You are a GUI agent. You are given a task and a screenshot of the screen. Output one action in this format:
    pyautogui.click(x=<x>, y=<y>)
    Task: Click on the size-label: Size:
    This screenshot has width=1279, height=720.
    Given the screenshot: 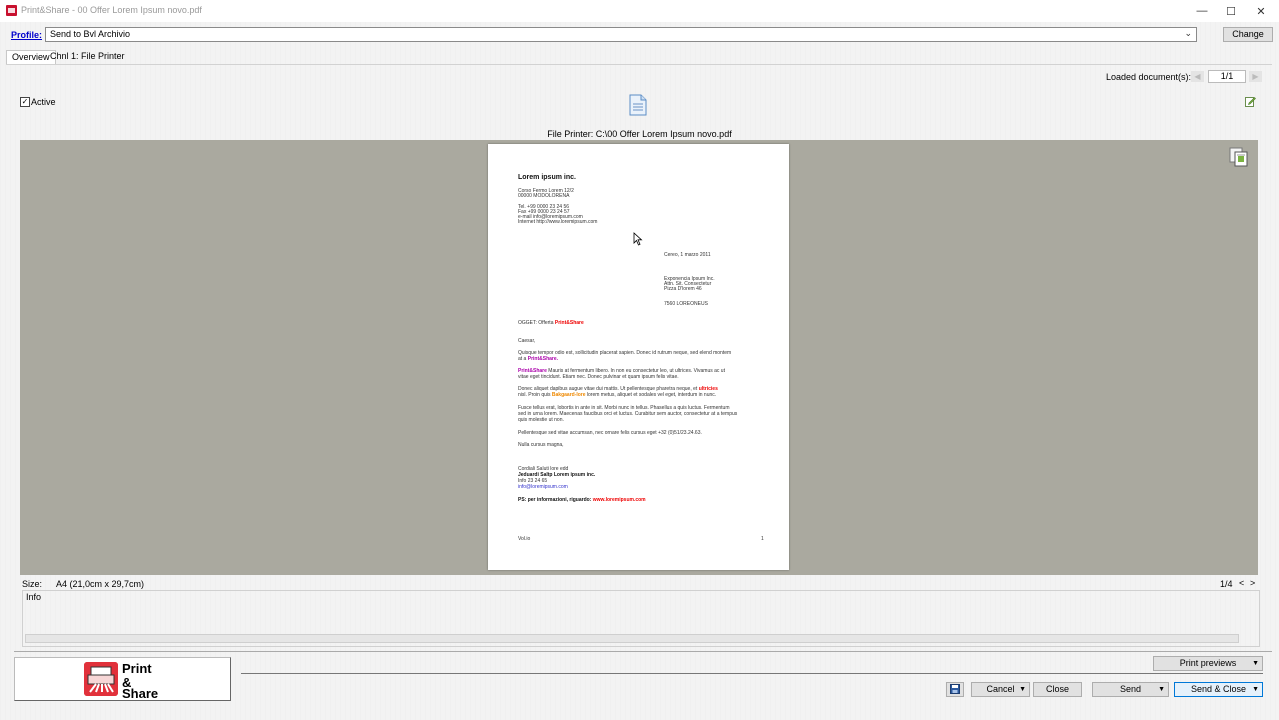 What is the action you would take?
    pyautogui.click(x=32, y=584)
    